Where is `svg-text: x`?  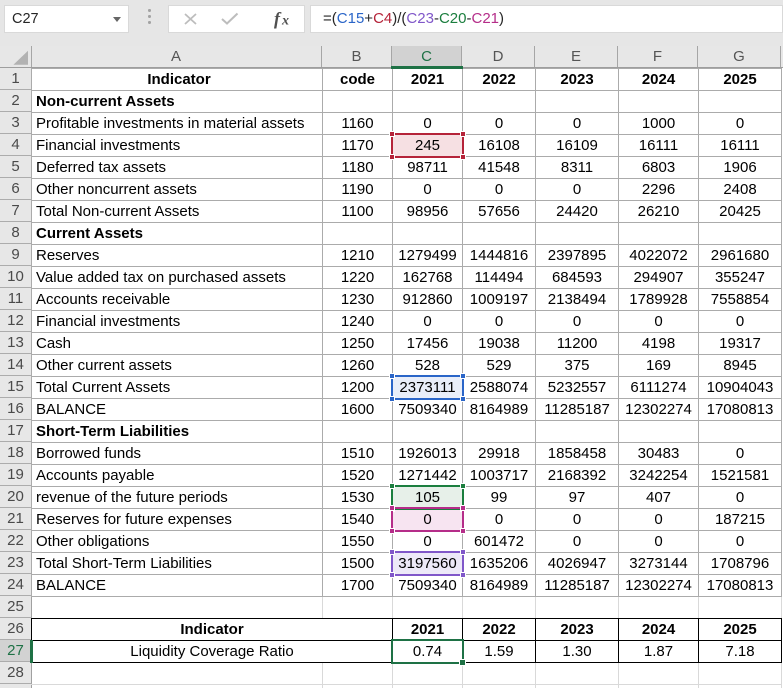 svg-text: x is located at coordinates (285, 21).